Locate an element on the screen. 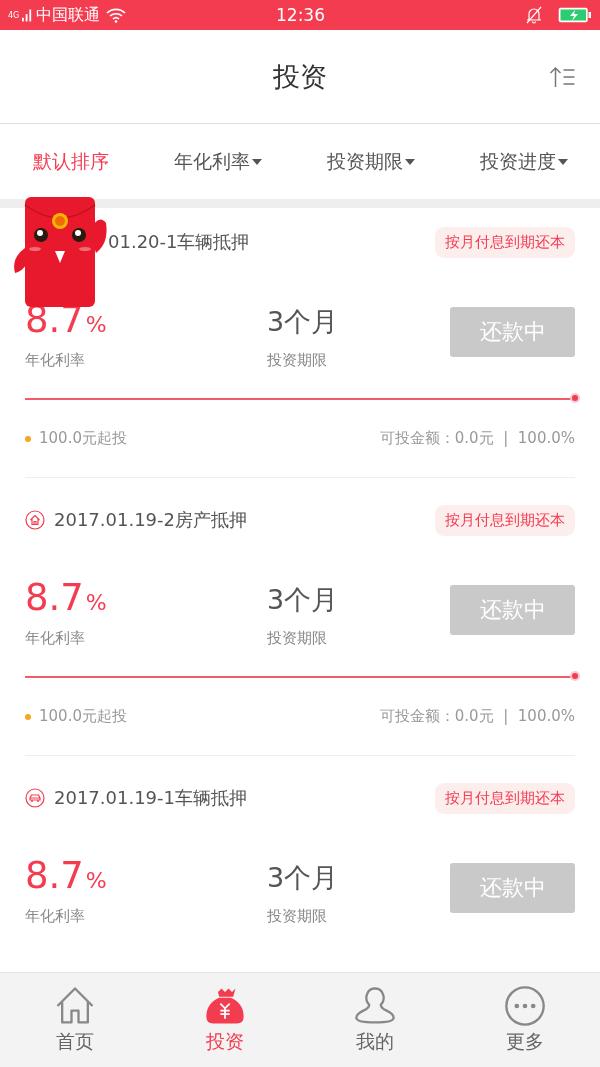  car-icon is located at coordinates (35, 798).